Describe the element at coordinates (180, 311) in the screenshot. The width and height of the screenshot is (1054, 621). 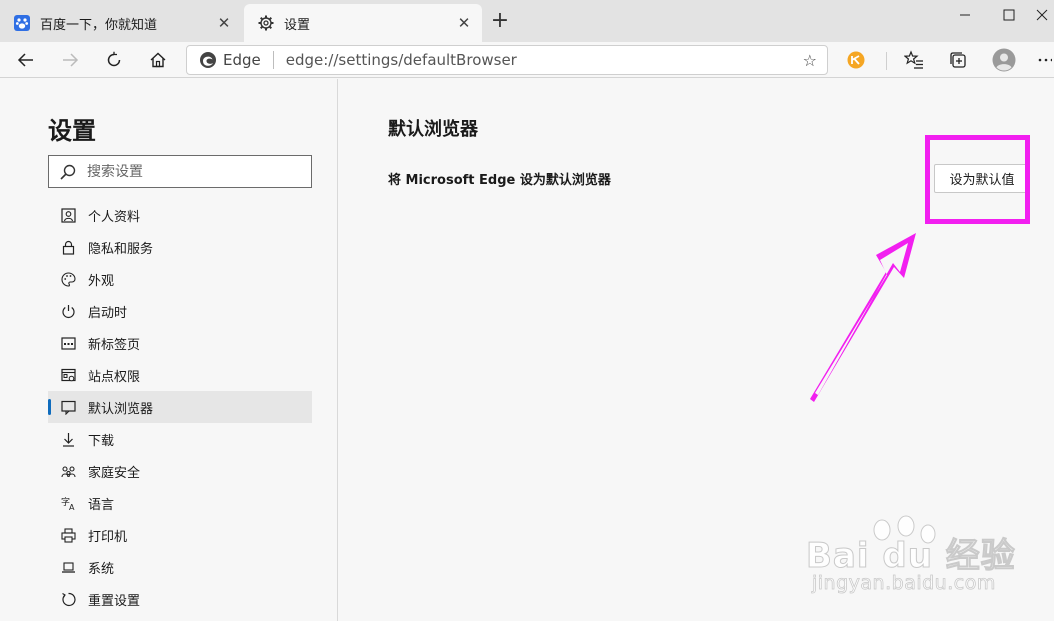
I see `sidebar-item-startup: 启动时` at that location.